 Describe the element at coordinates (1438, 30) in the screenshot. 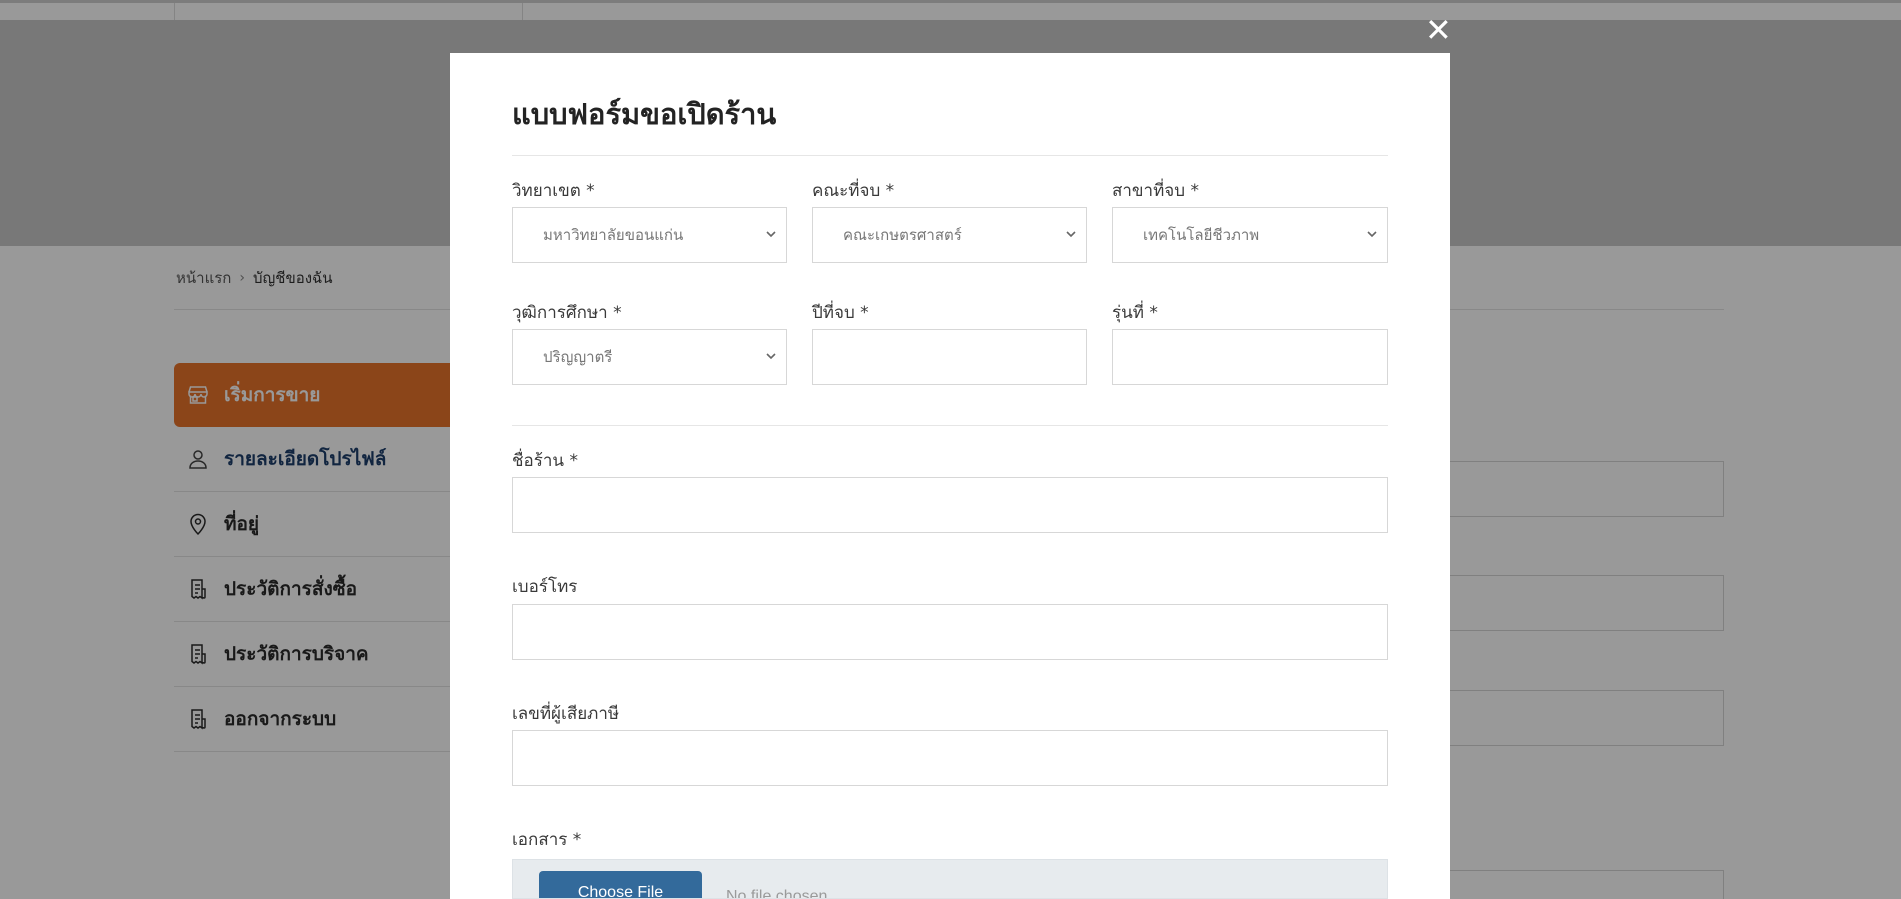

I see `close-icon: ✕` at that location.